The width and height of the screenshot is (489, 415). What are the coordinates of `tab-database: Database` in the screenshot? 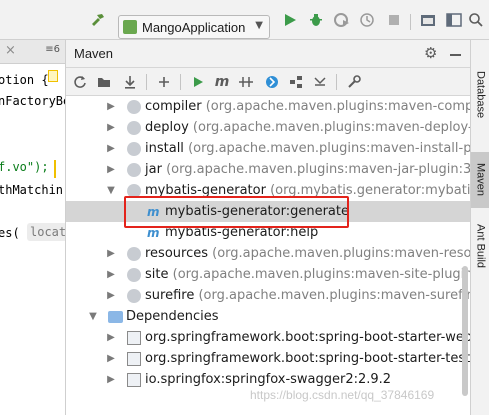 It's located at (480, 95).